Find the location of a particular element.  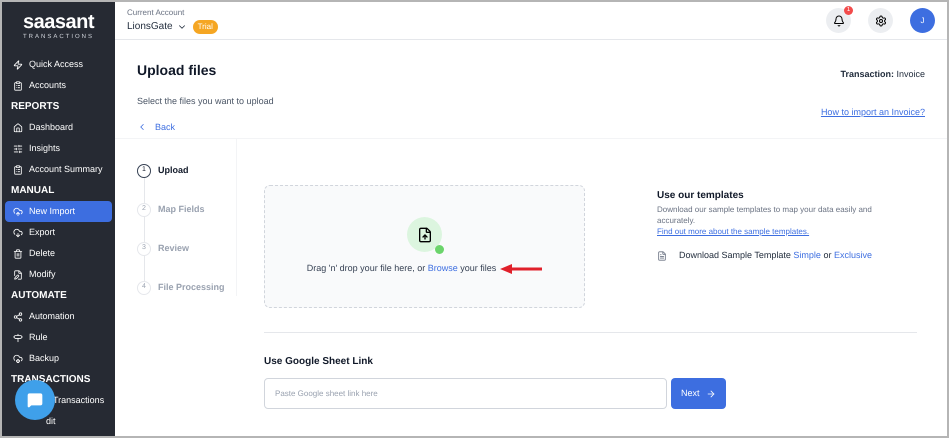

share-icon is located at coordinates (18, 317).